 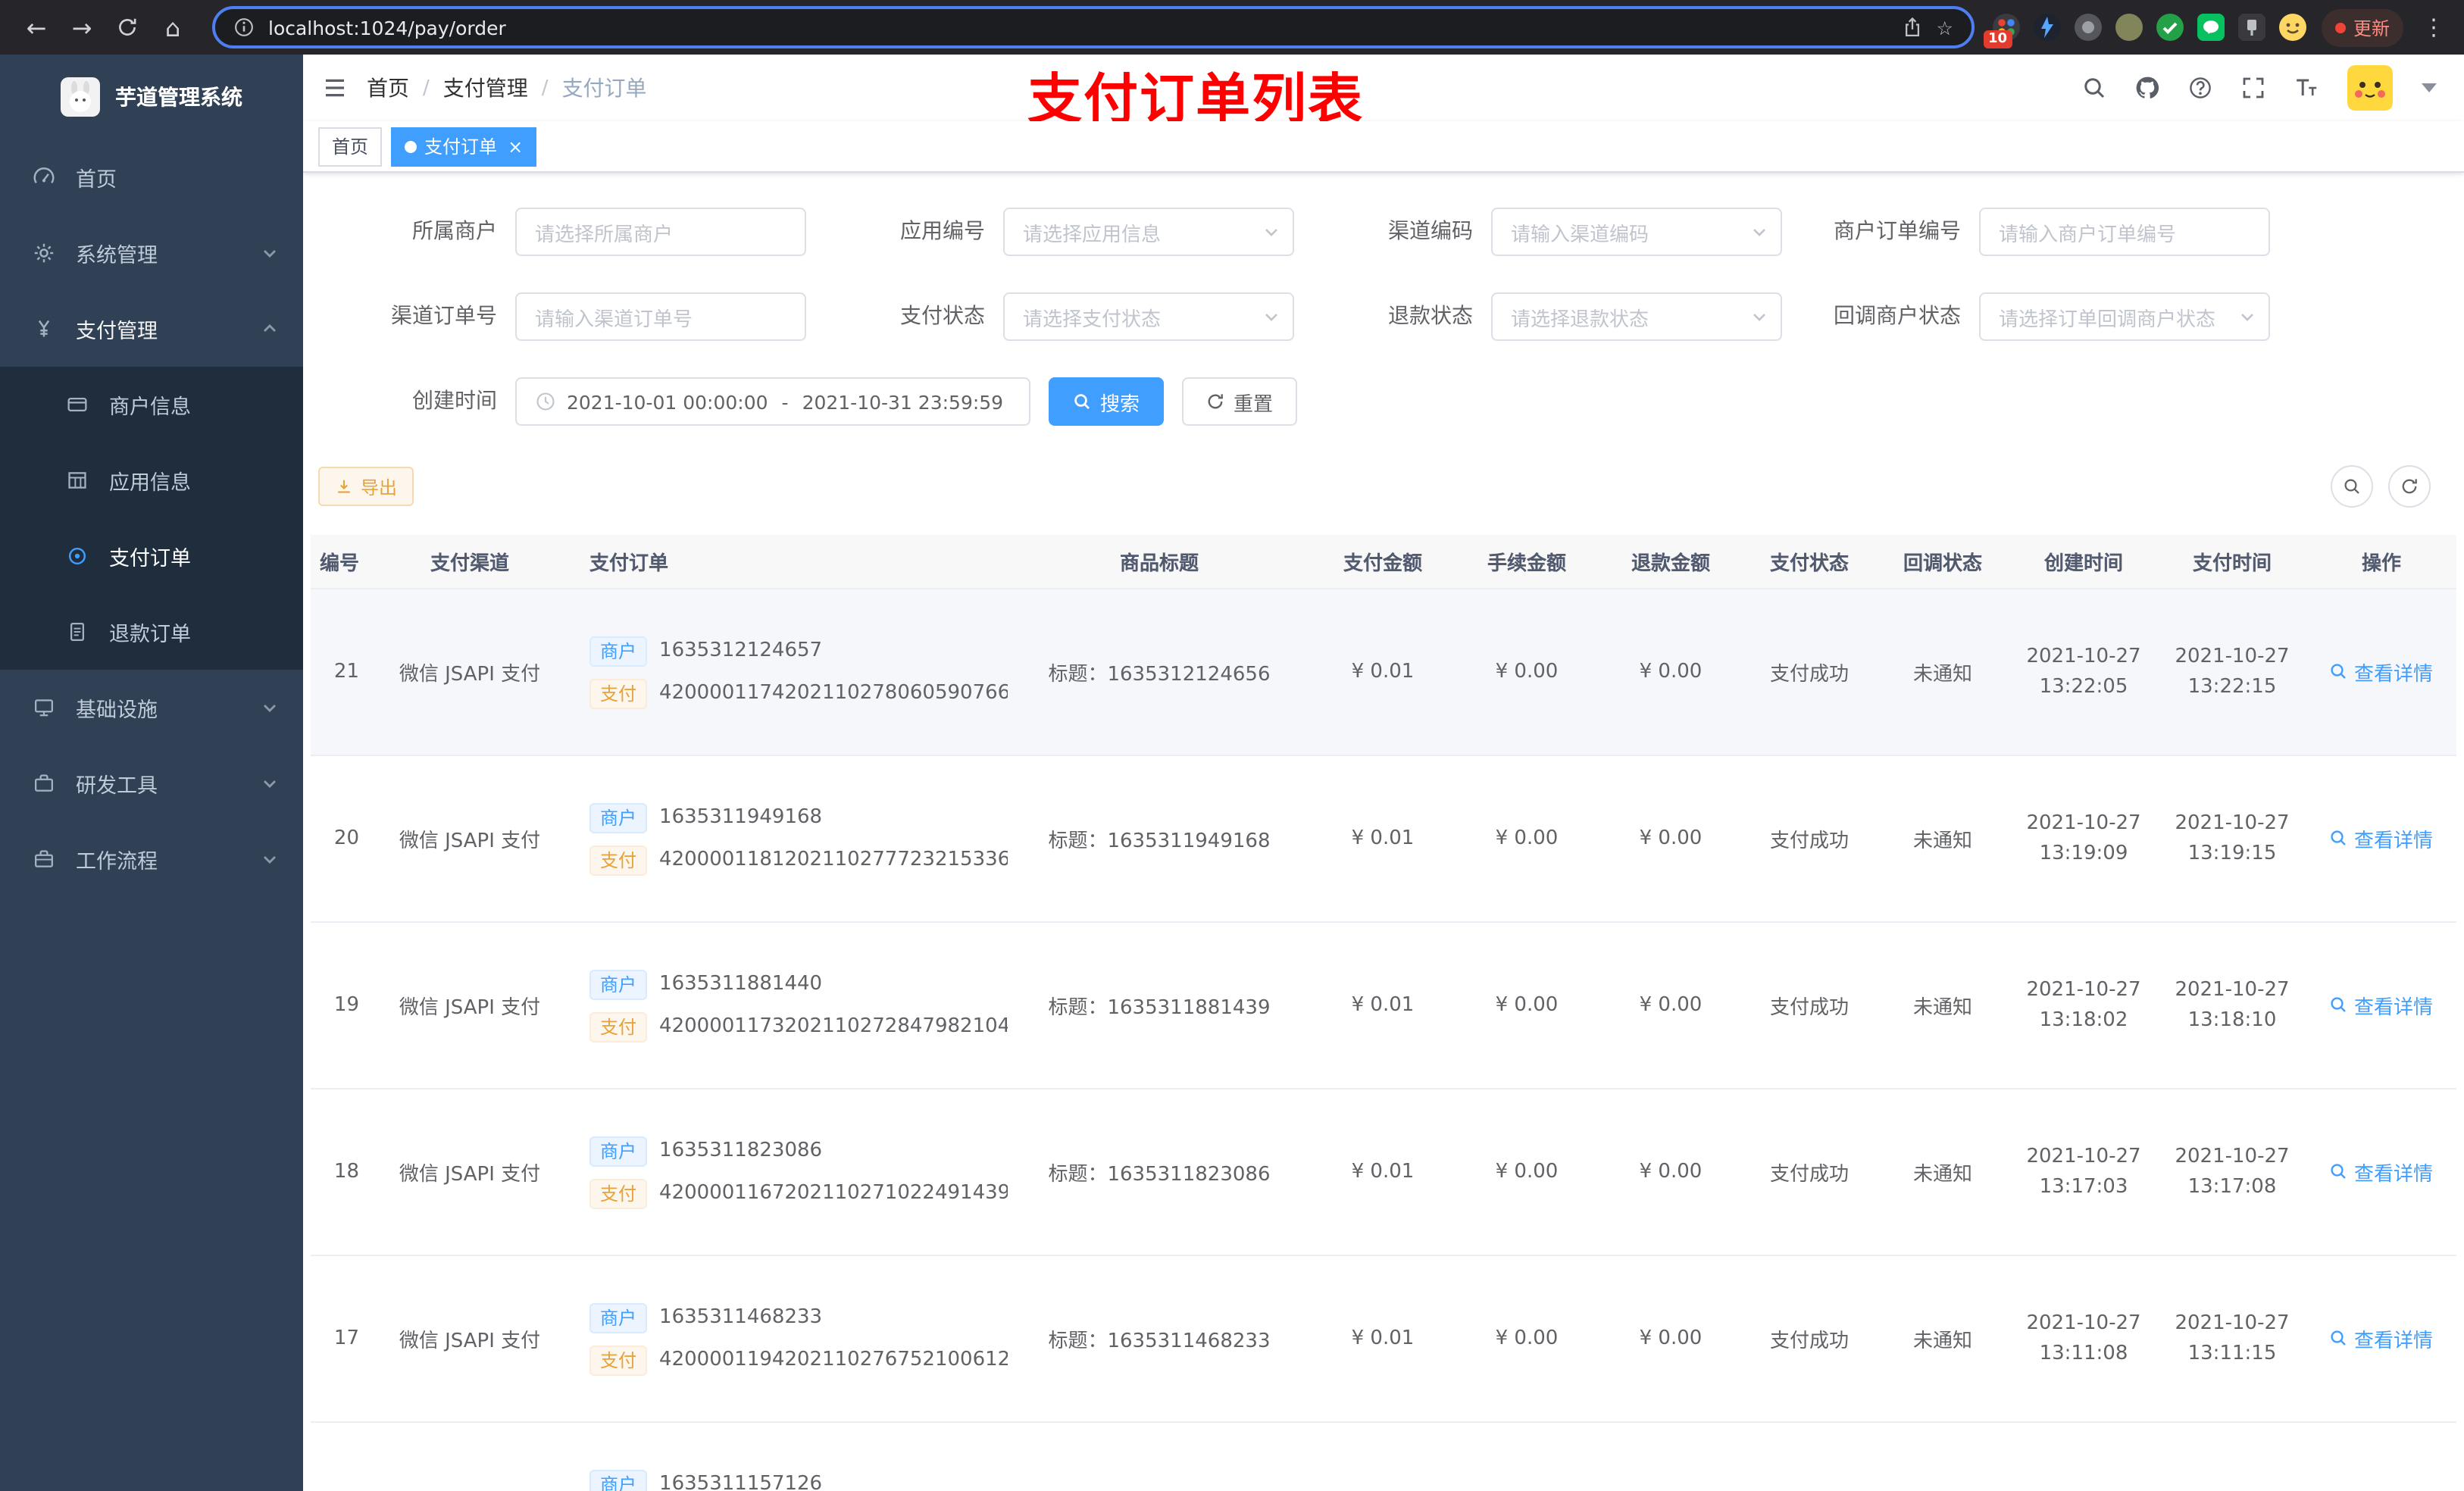 I want to click on extension-icon-gray, so click(x=2088, y=27).